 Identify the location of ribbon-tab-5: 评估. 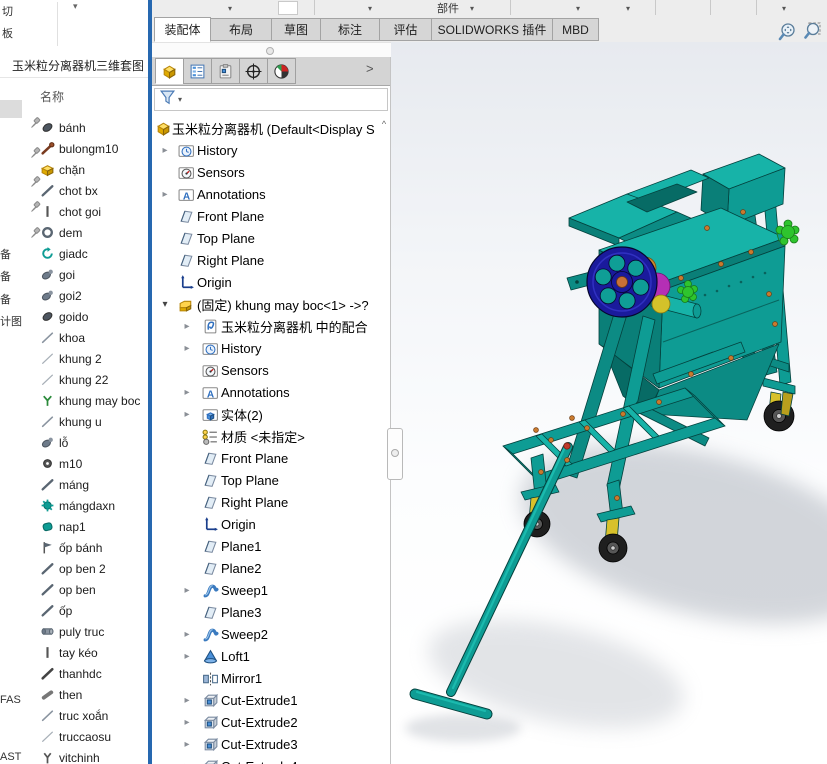
(405, 29).